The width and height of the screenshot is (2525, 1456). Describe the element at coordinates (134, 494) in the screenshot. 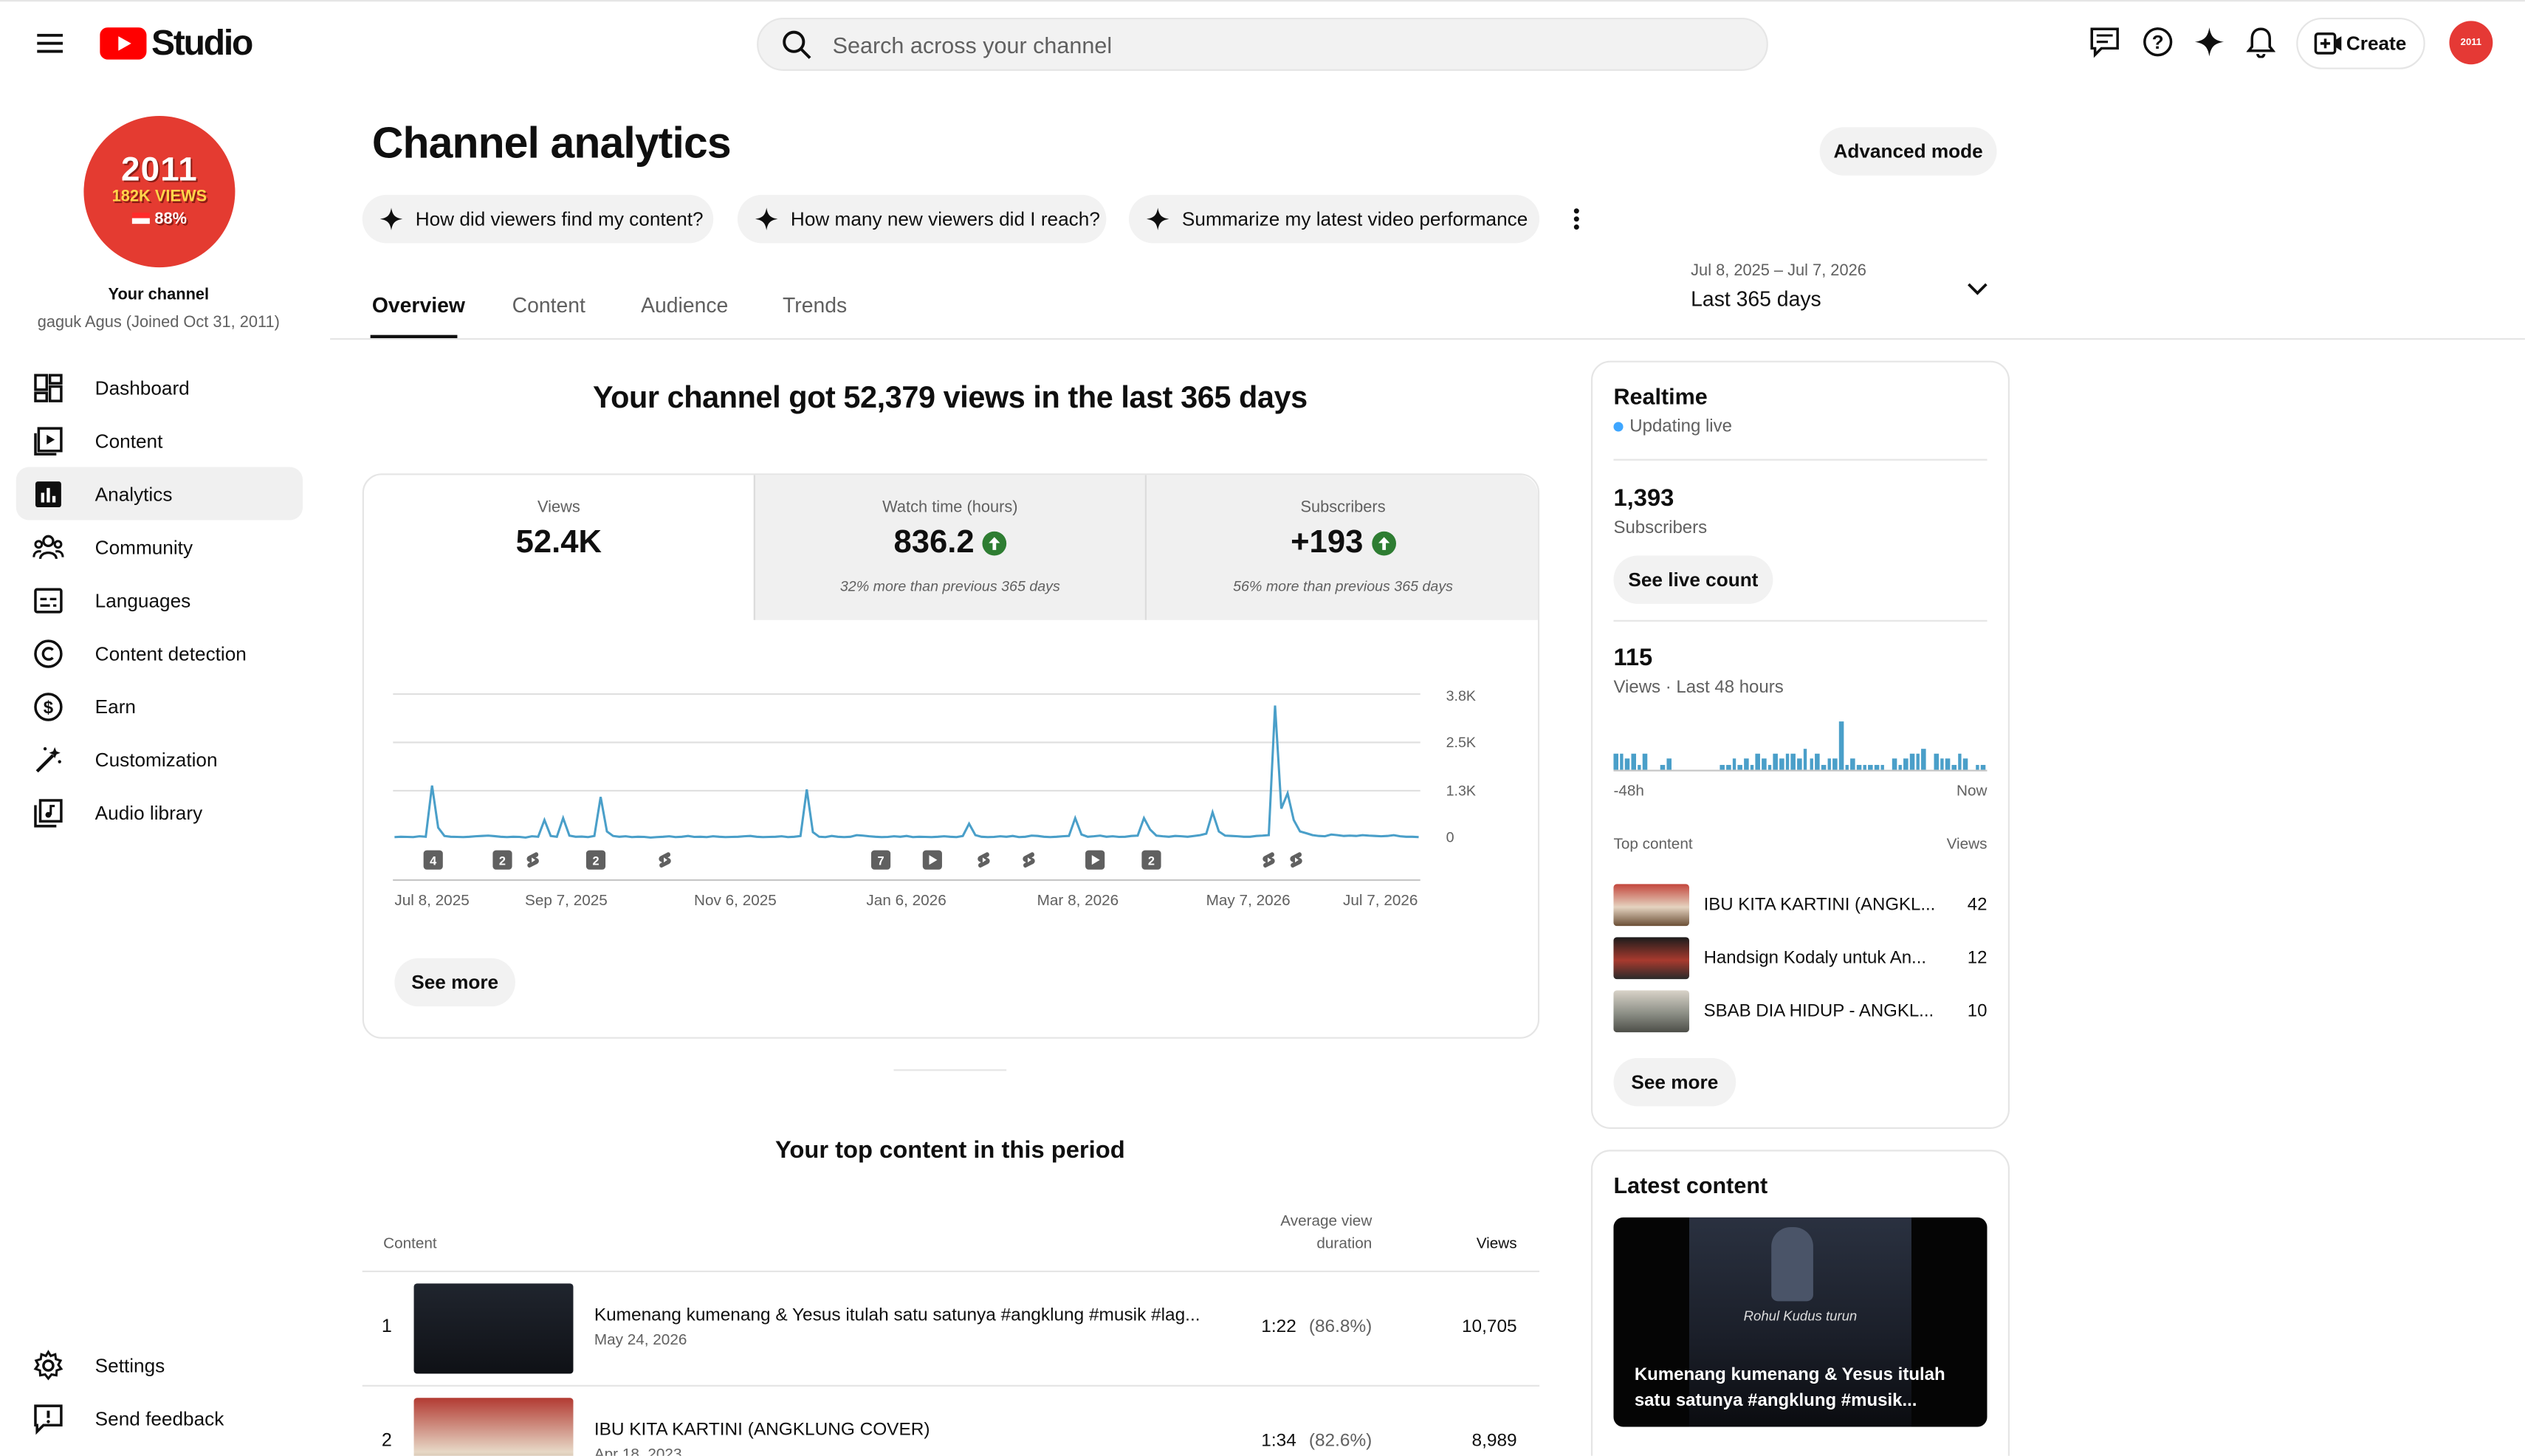

I see `sidebar-item-label: Analytics` at that location.